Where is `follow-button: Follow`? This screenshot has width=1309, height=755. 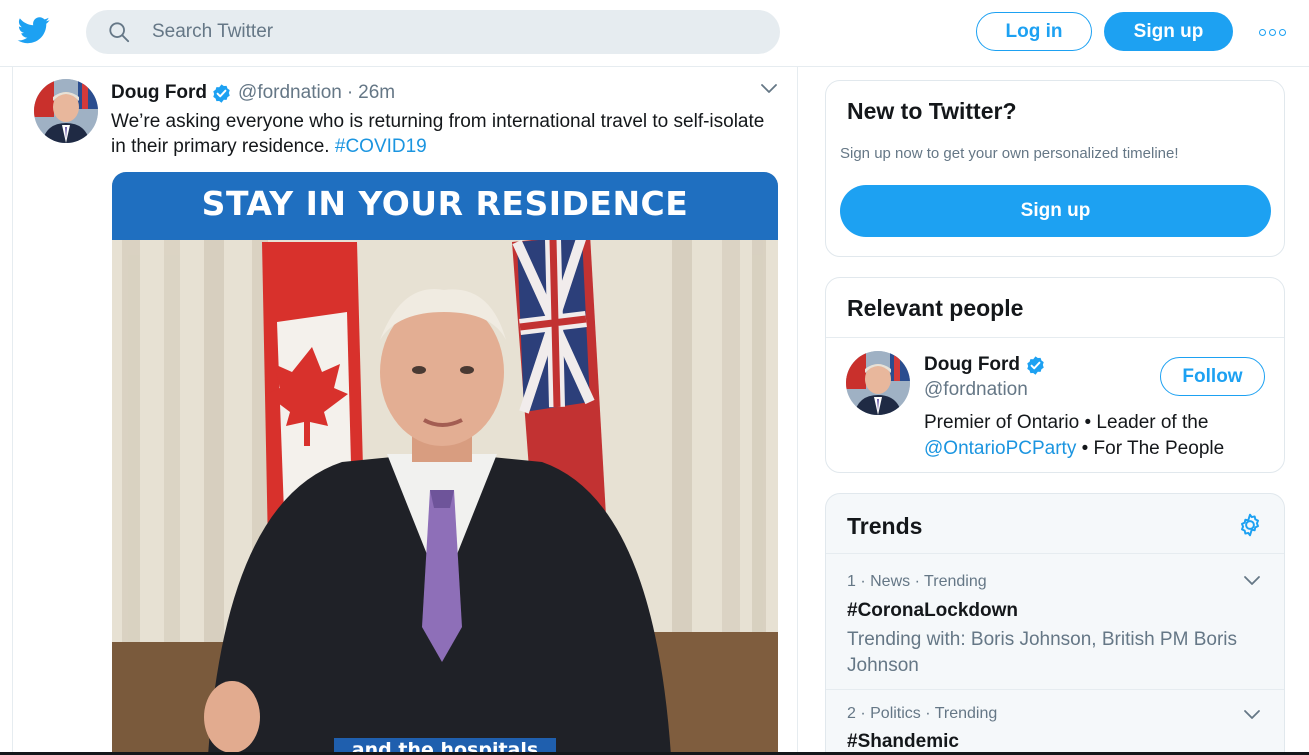 follow-button: Follow is located at coordinates (1212, 376).